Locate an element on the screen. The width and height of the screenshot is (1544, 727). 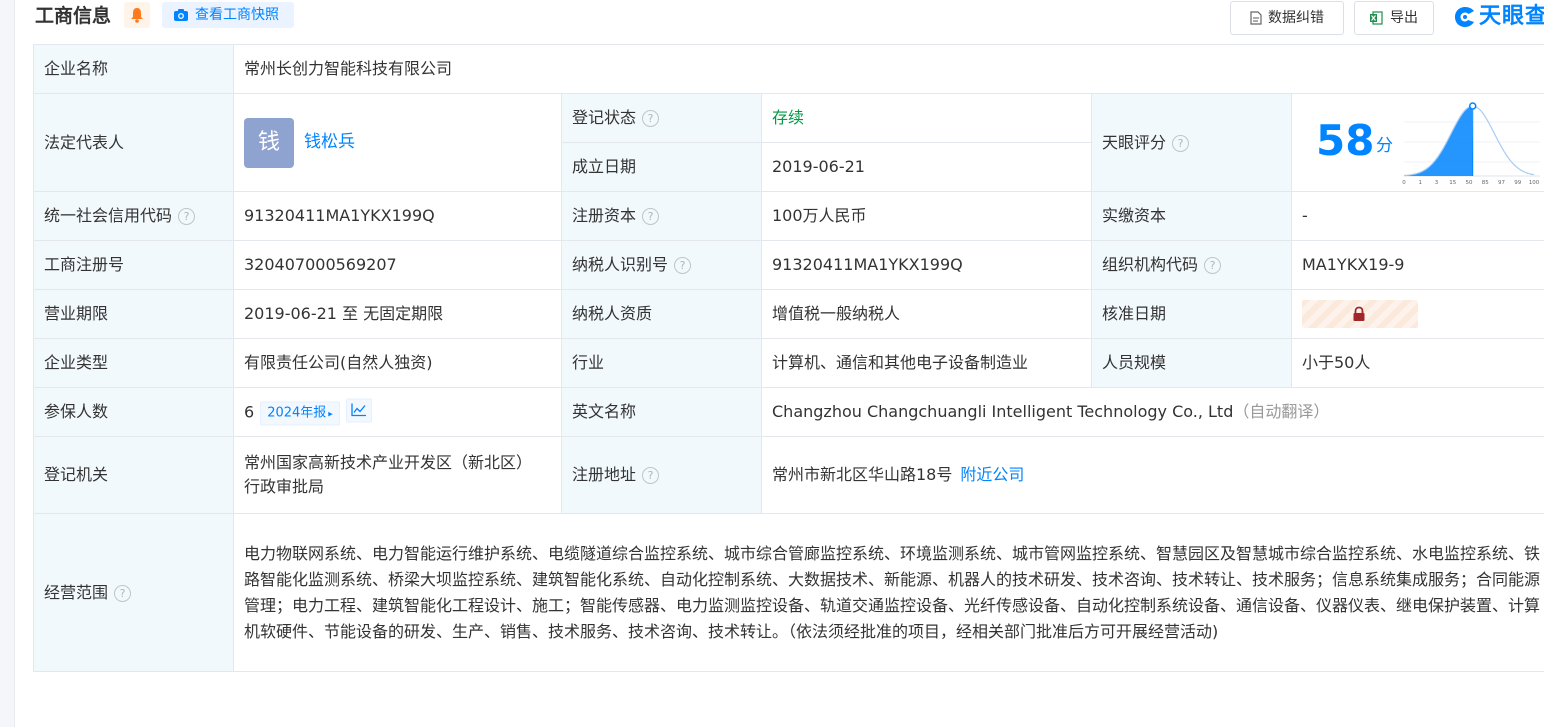
avatar: 钱 is located at coordinates (269, 143).